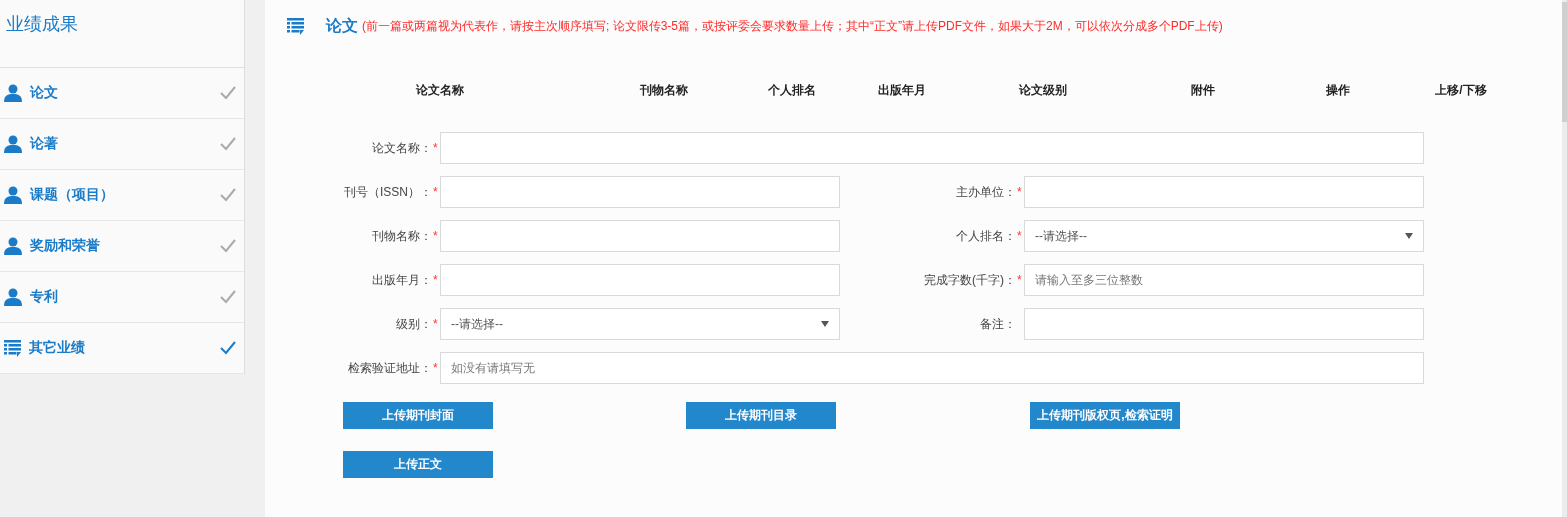 Image resolution: width=1567 pixels, height=517 pixels. I want to click on sidebar-item: 课题（项目）, so click(122, 195).